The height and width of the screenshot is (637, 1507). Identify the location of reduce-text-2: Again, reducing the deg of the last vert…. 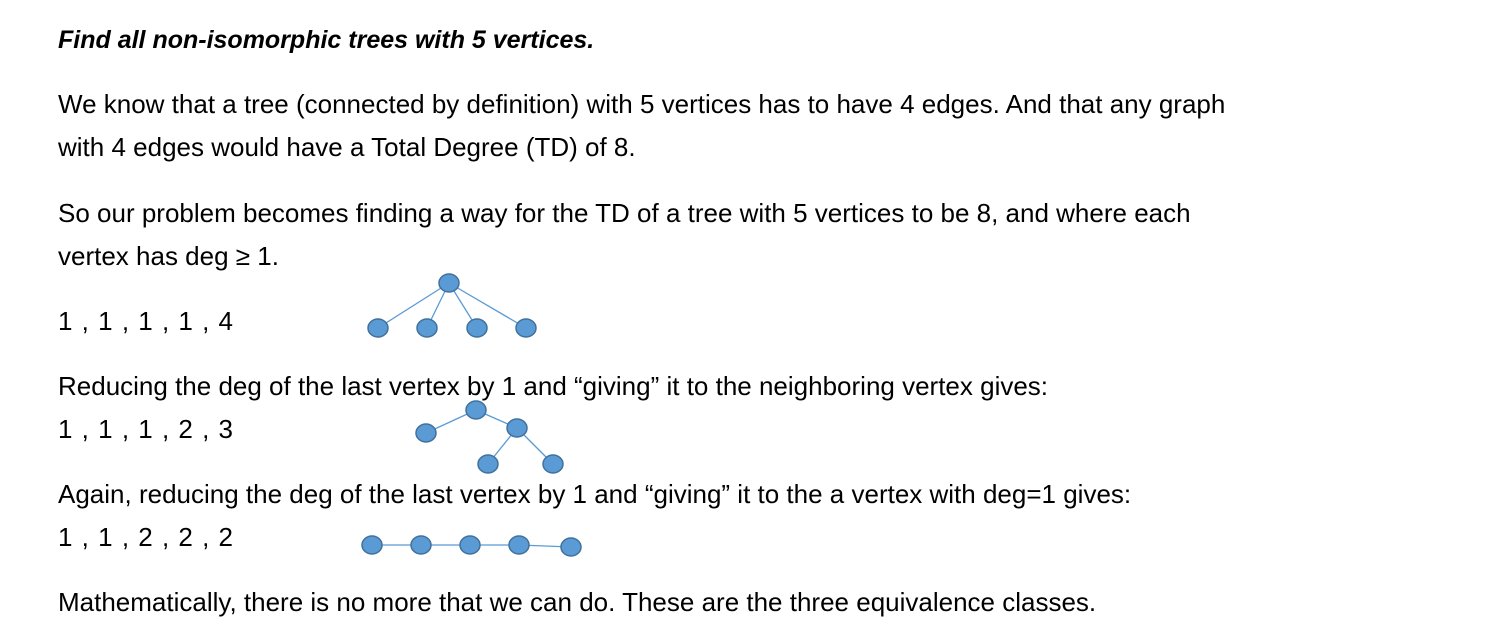
(595, 494).